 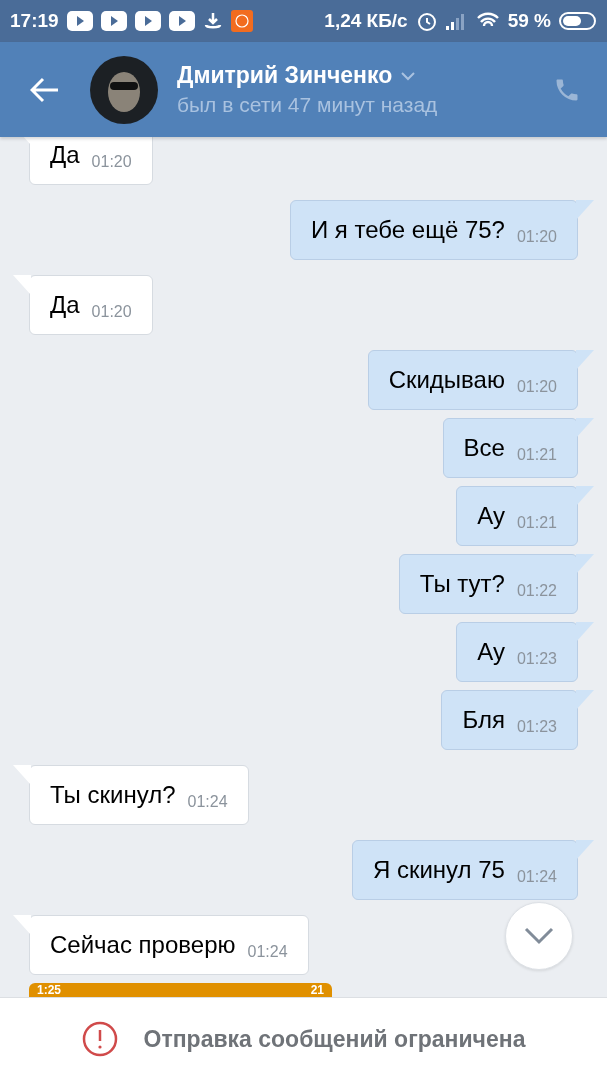 What do you see at coordinates (484, 448) in the screenshot?
I see `message-text: Все` at bounding box center [484, 448].